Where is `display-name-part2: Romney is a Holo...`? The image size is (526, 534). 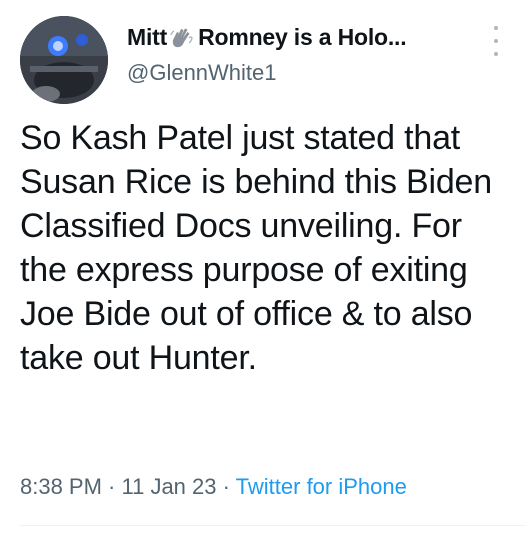
display-name-part2: Romney is a Holo... is located at coordinates (302, 37).